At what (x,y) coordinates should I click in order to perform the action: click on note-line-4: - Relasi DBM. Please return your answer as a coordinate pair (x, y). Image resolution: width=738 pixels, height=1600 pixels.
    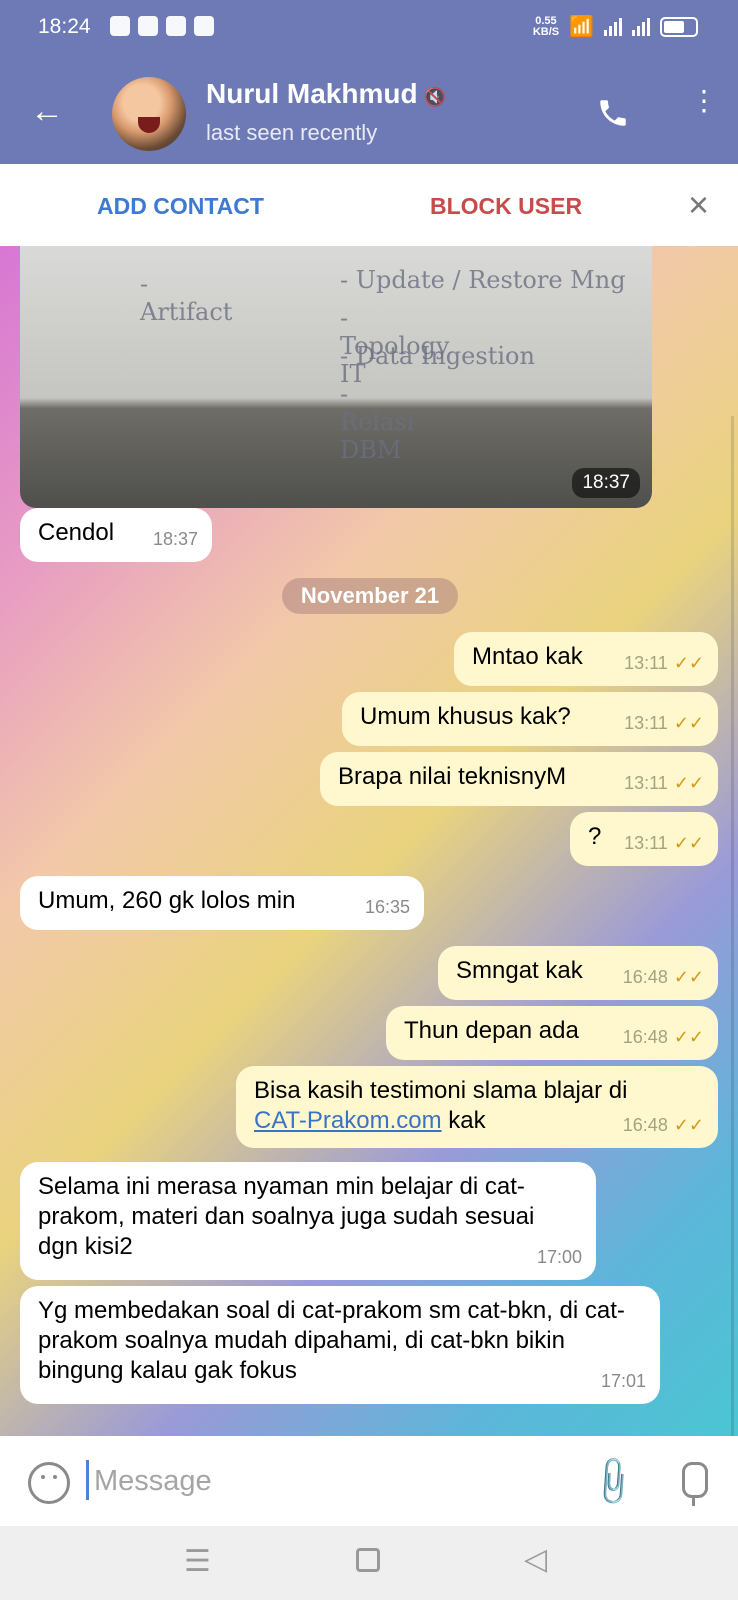
    Looking at the image, I should click on (377, 422).